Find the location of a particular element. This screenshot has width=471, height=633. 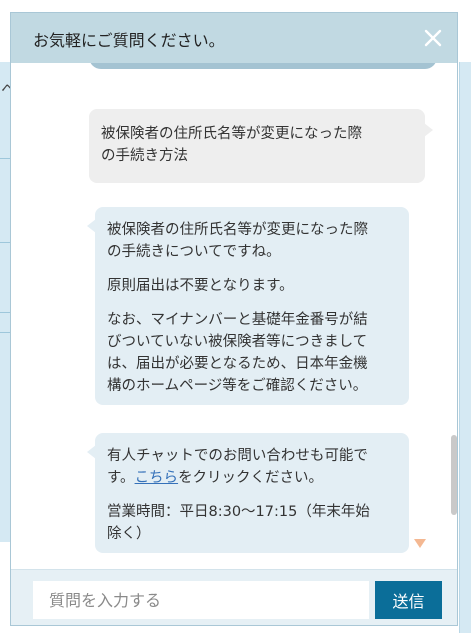

user-message-line: 被保険者の住所氏名等が変更になった際 is located at coordinates (231, 134).